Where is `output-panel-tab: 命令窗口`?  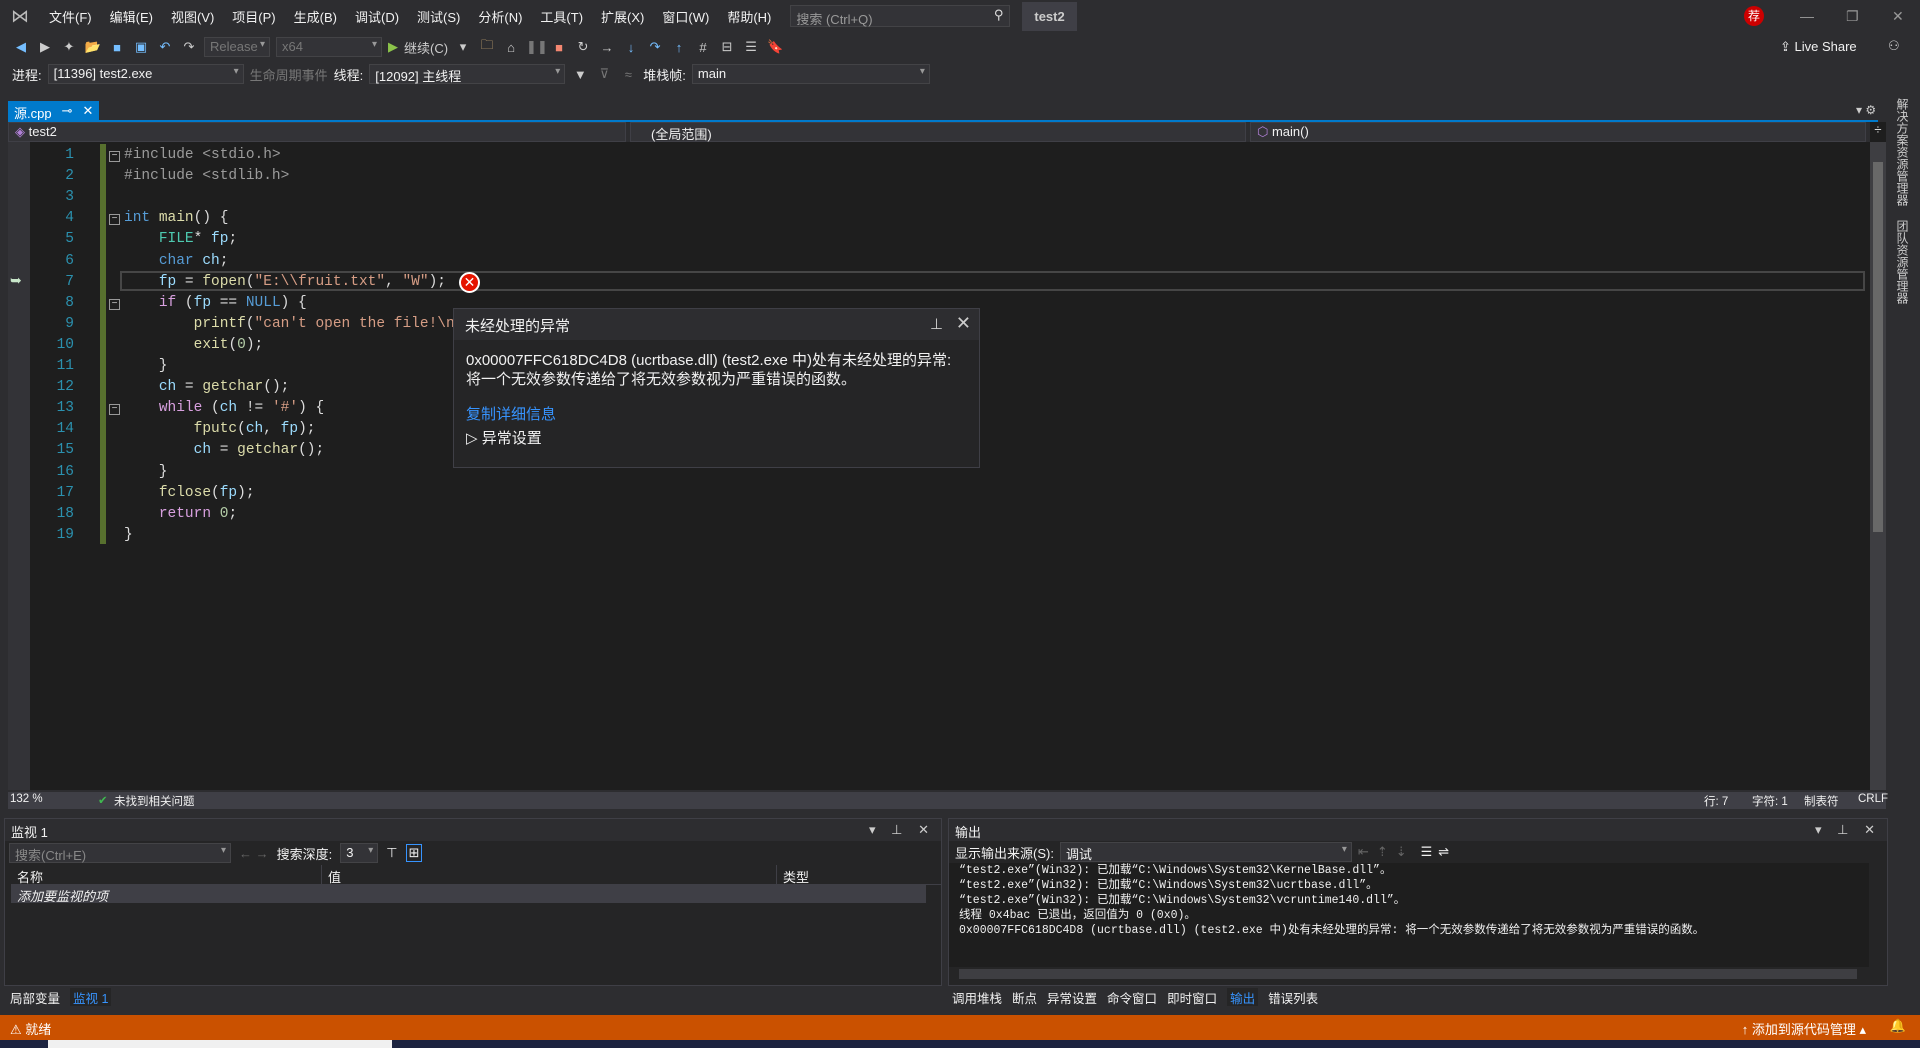
output-panel-tab: 命令窗口 is located at coordinates (1132, 997).